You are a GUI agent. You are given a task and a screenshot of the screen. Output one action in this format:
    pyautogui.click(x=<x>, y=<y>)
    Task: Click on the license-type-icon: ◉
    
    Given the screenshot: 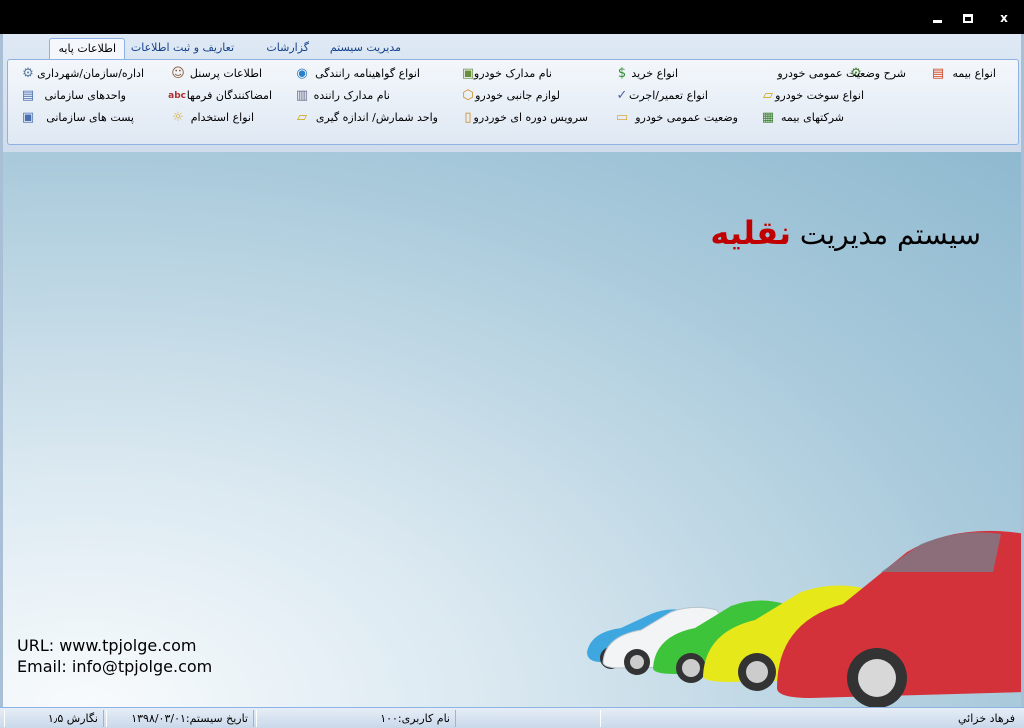 What is the action you would take?
    pyautogui.click(x=302, y=73)
    